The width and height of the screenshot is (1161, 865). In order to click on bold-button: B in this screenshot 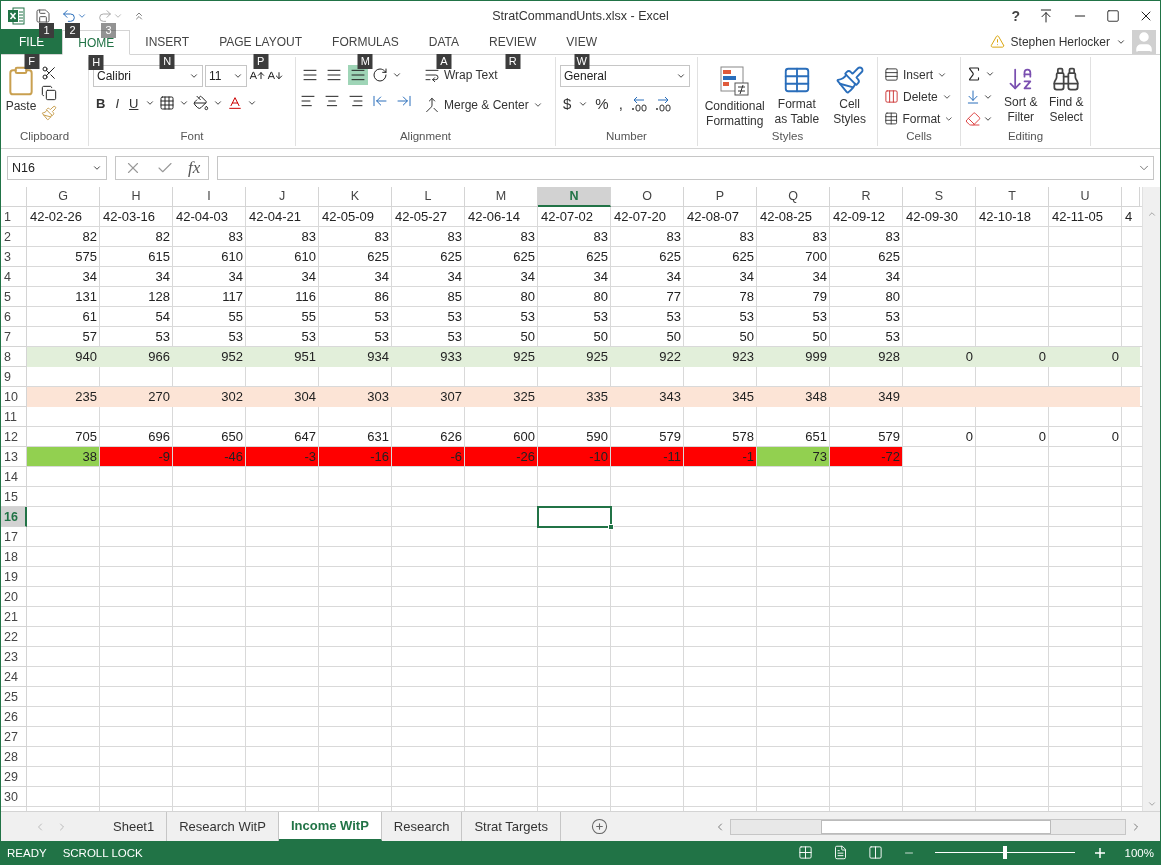, I will do `click(101, 103)`.